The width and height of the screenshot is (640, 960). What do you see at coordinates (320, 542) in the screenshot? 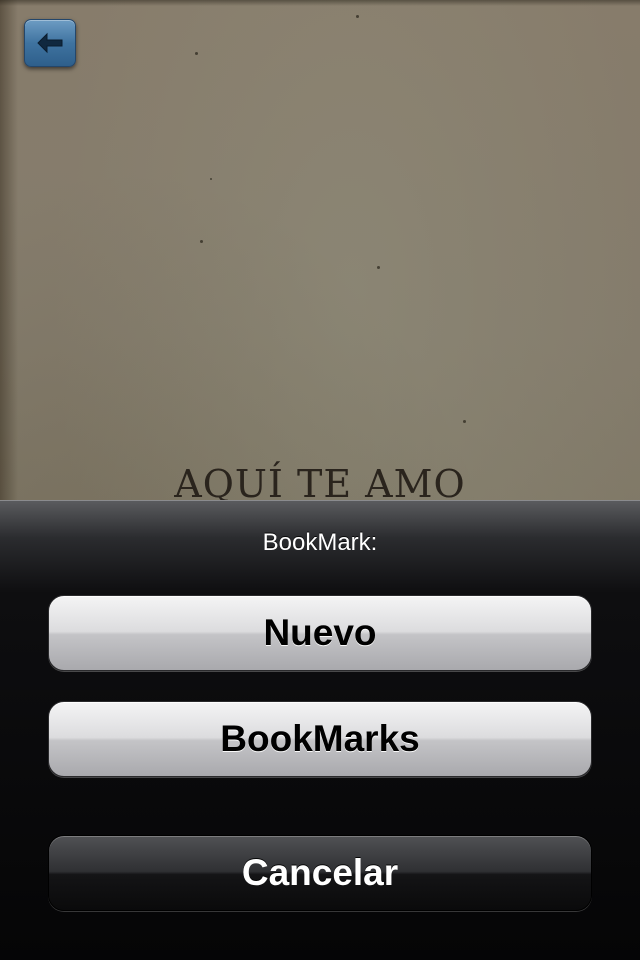
I see `action-sheet-title: BookMark:` at bounding box center [320, 542].